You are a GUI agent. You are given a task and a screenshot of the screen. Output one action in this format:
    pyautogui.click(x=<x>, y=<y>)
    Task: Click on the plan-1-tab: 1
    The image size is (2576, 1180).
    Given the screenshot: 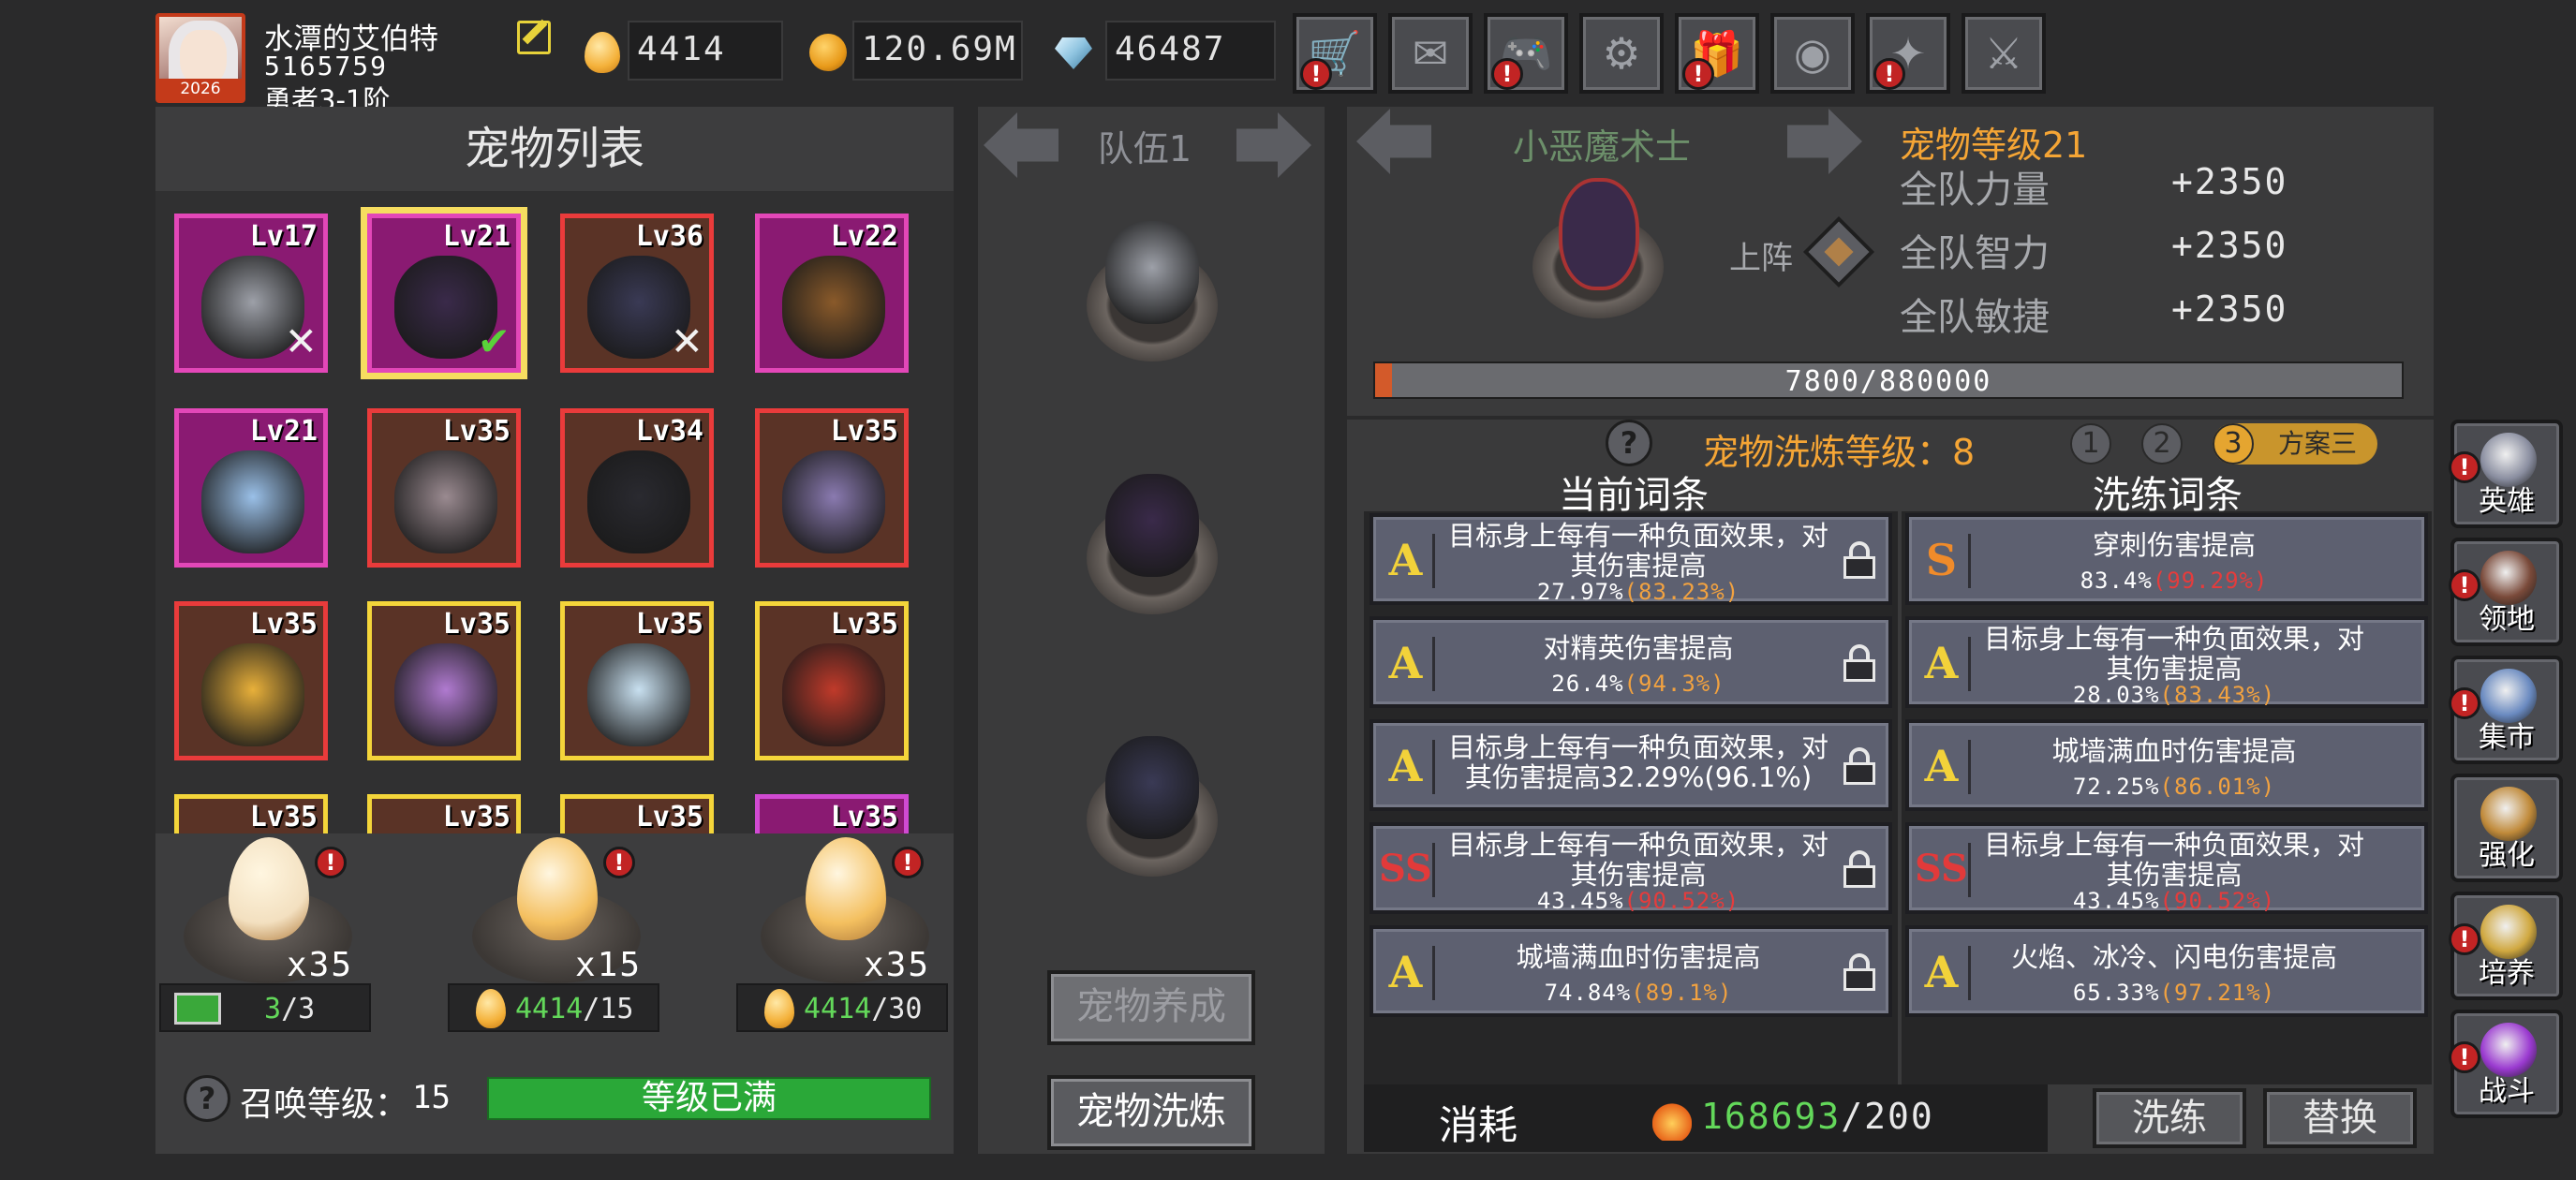 What is the action you would take?
    pyautogui.click(x=2090, y=444)
    